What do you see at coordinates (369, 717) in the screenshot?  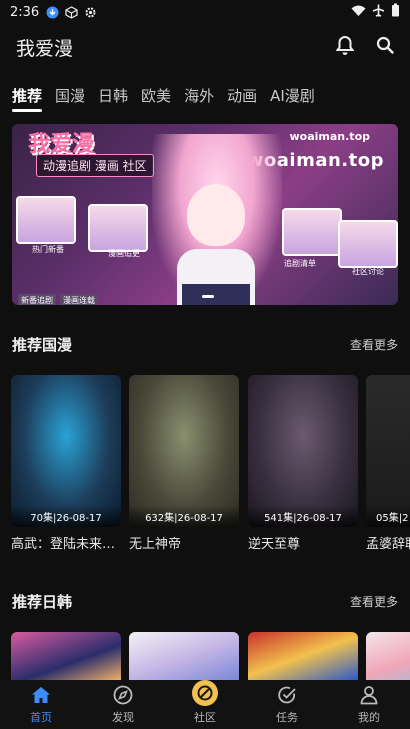 I see `nav-label: 我的` at bounding box center [369, 717].